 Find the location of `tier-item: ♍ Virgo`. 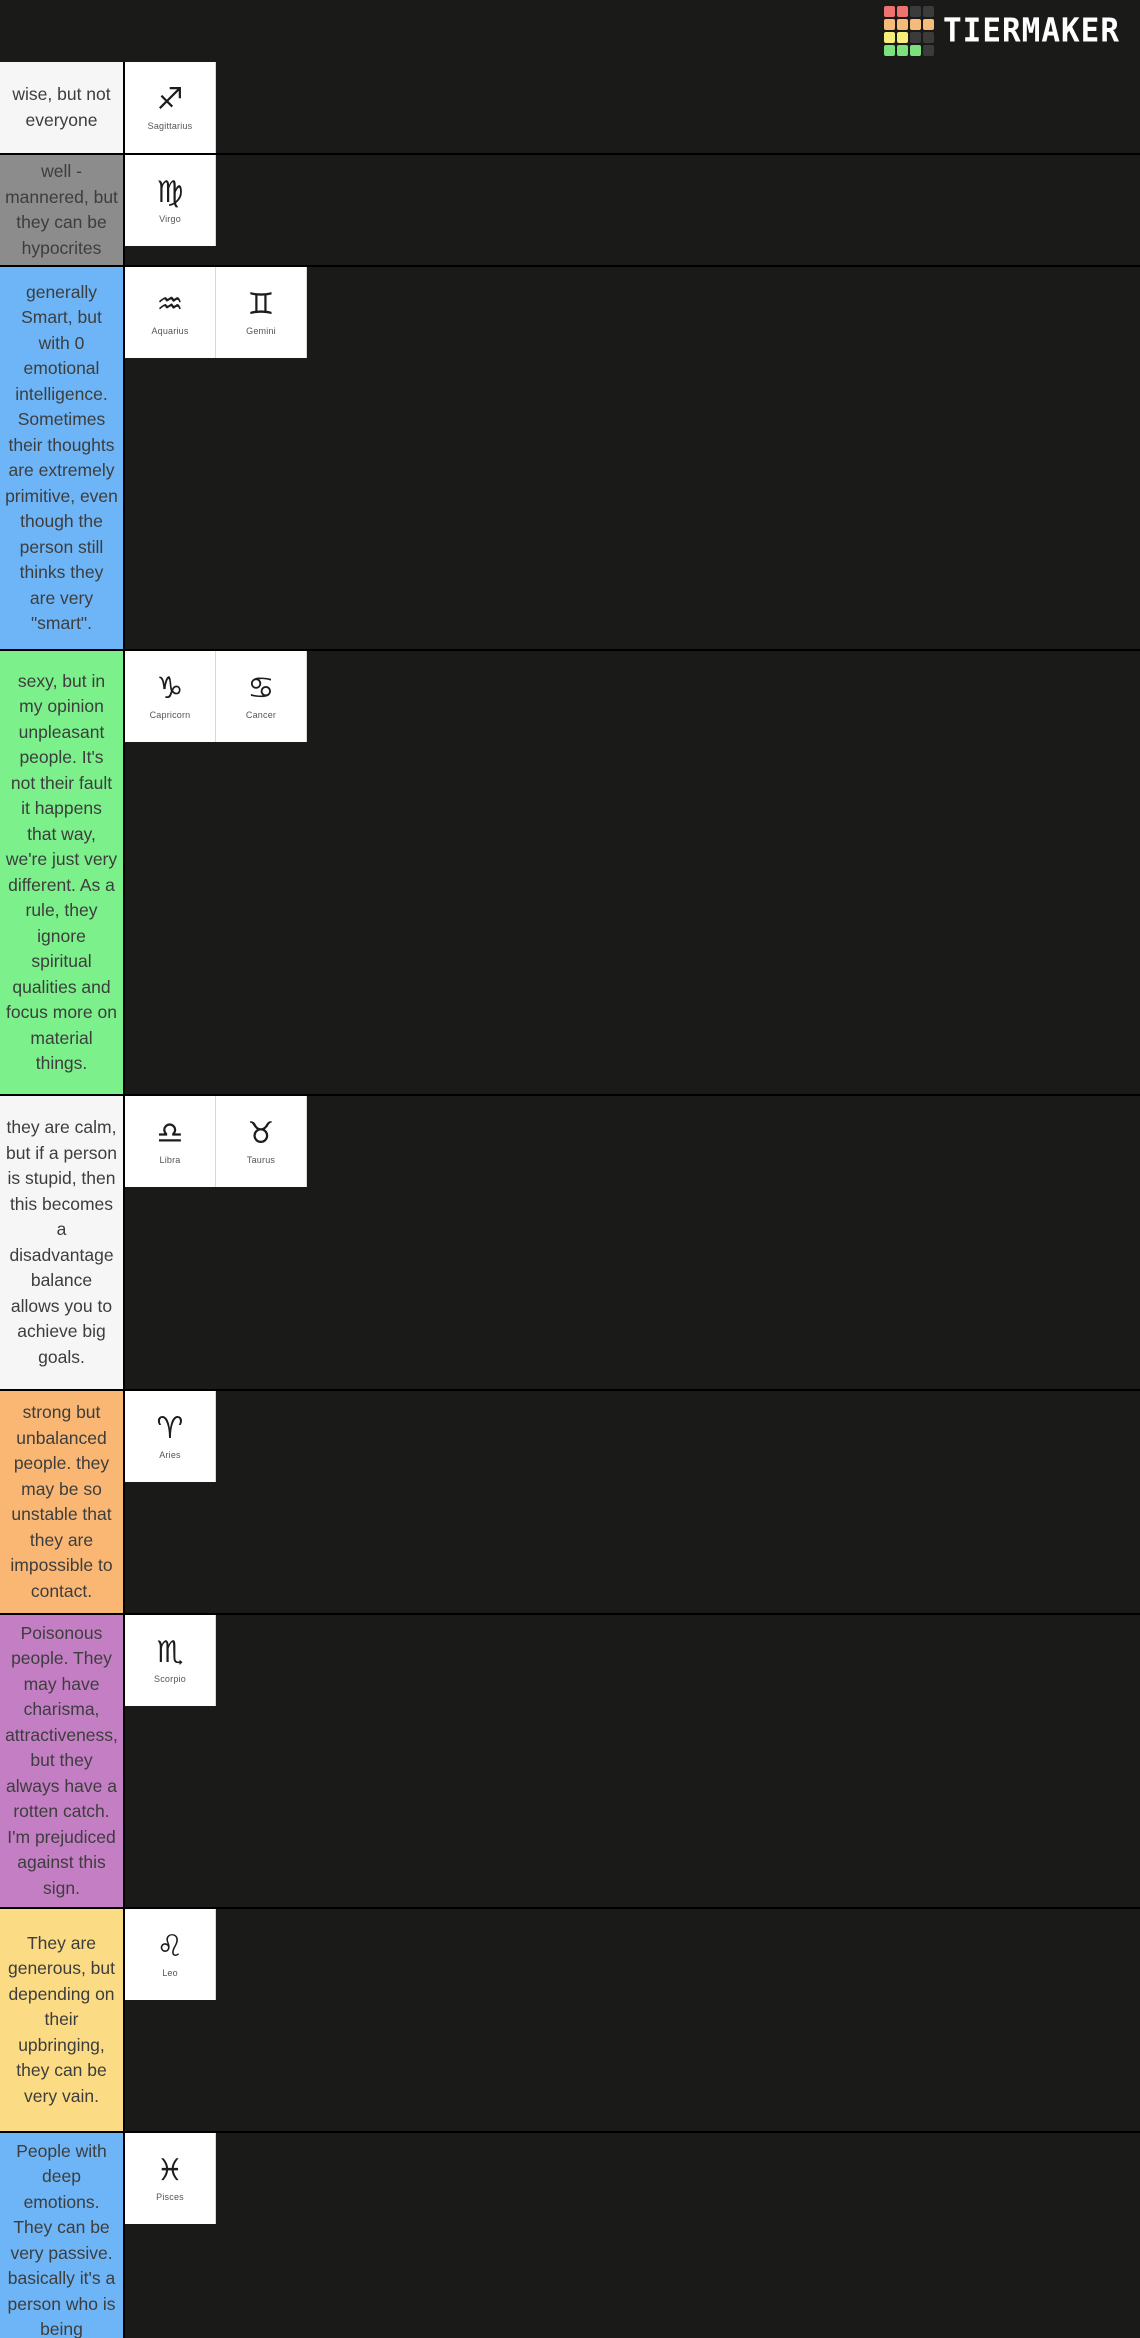

tier-item: ♍ Virgo is located at coordinates (170, 200).